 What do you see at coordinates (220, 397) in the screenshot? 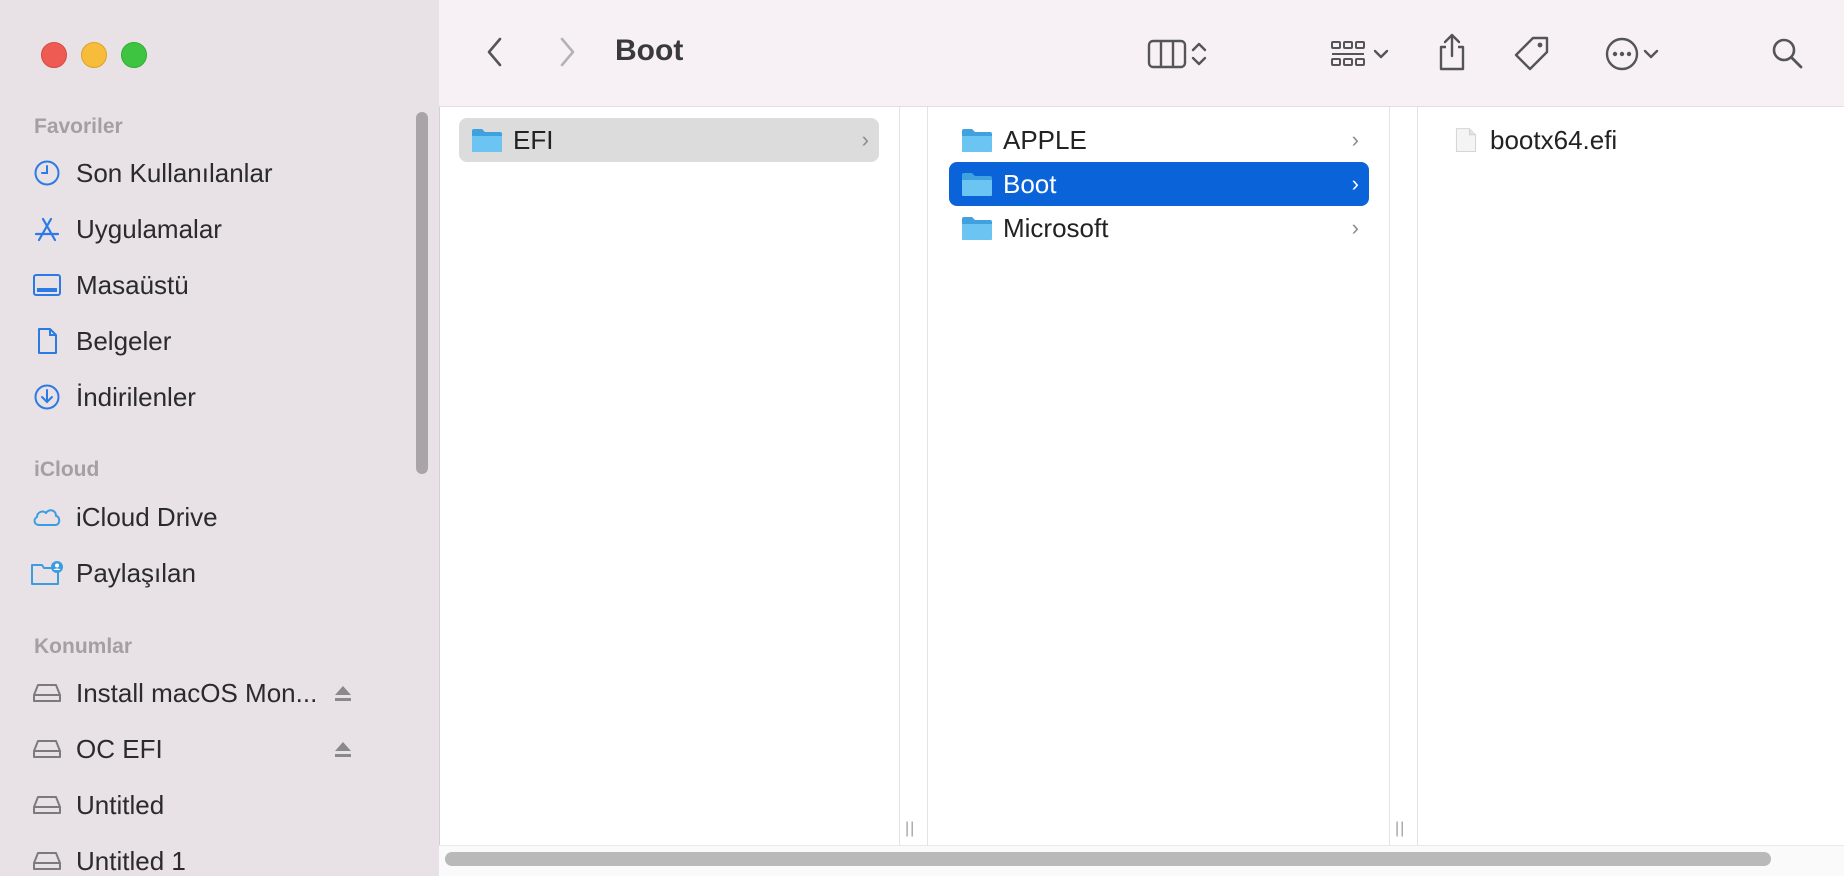
I see `sidebar-item-downloads: İndirilenler` at bounding box center [220, 397].